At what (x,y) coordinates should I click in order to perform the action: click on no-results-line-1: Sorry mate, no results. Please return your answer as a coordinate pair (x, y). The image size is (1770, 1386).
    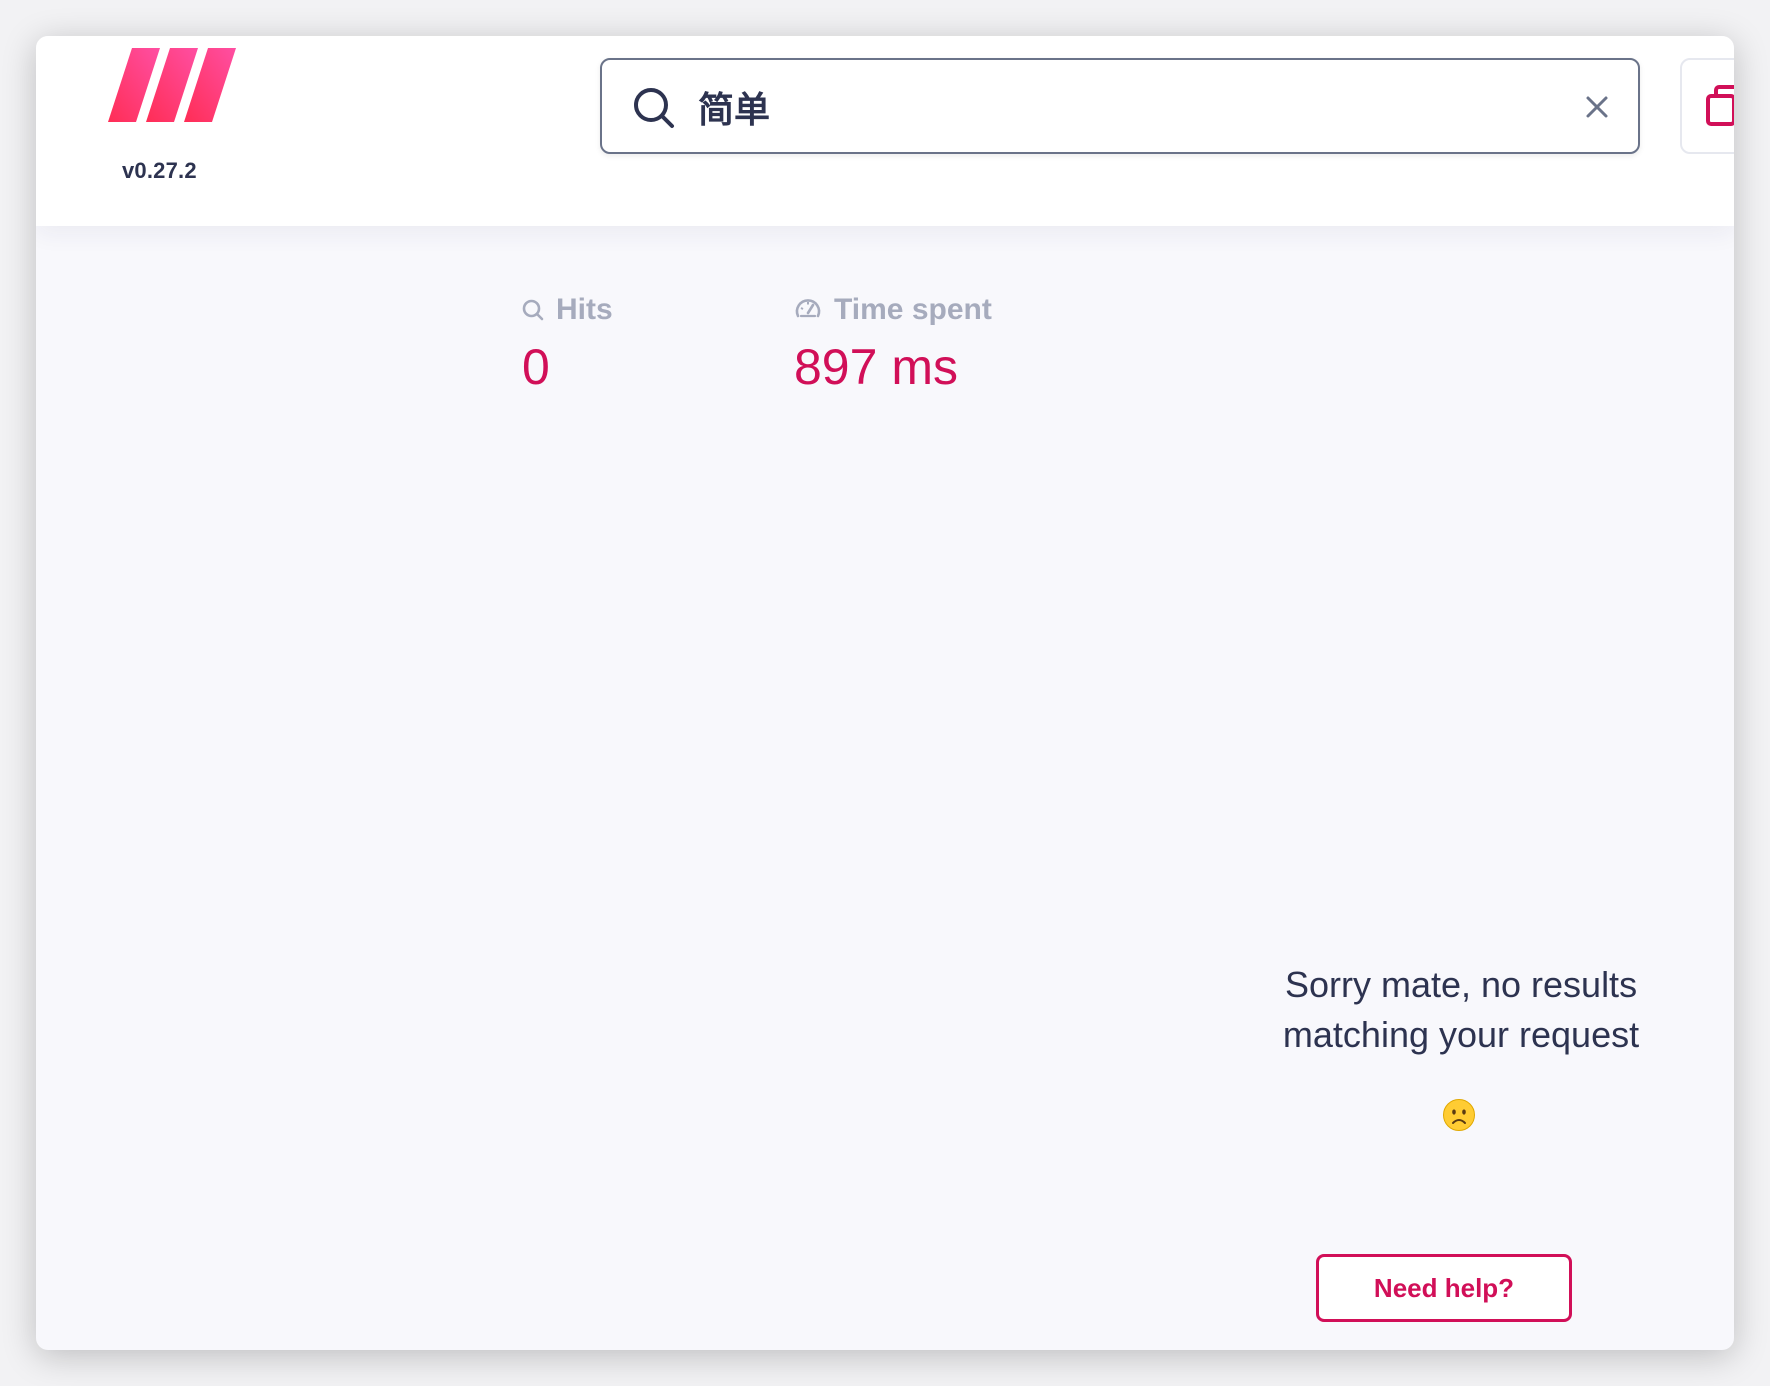
    Looking at the image, I should click on (1461, 984).